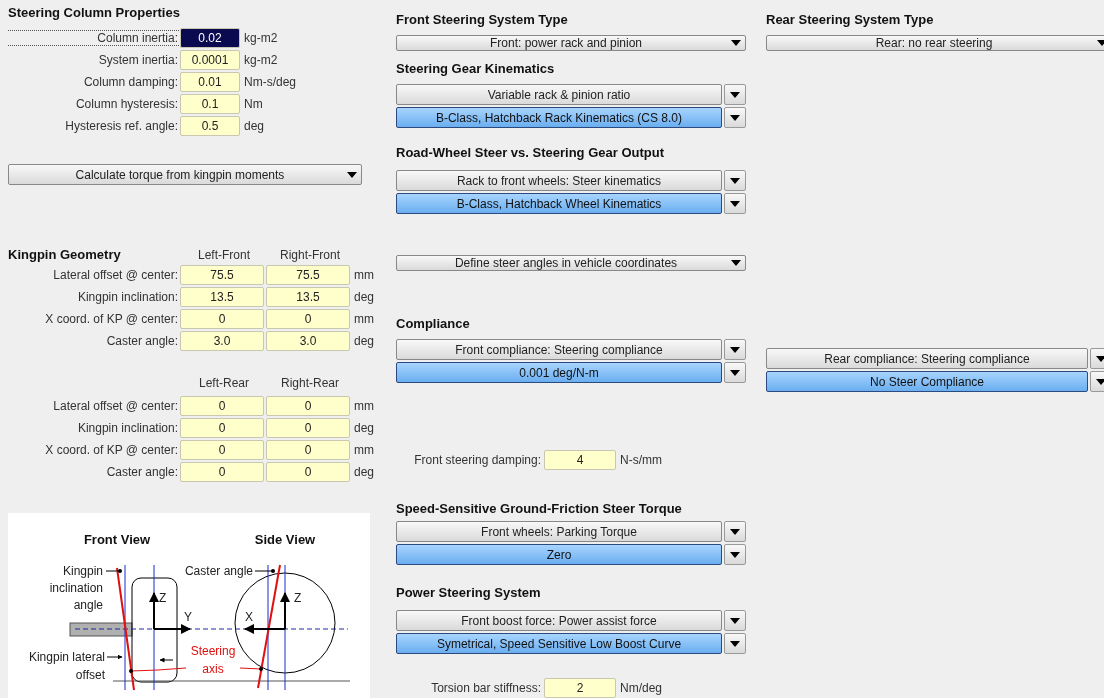  Describe the element at coordinates (111, 450) in the screenshot. I see `field-label: X coord. of KP @ center:` at that location.